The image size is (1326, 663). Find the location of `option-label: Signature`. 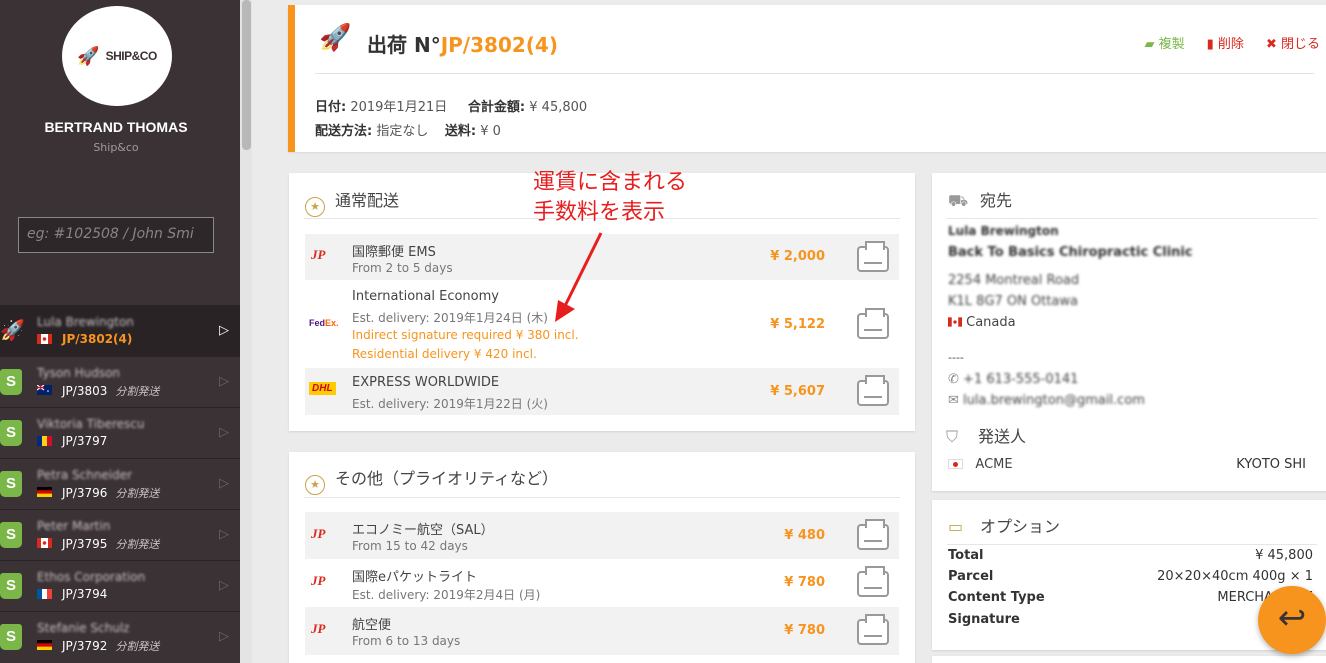

option-label: Signature is located at coordinates (984, 619).